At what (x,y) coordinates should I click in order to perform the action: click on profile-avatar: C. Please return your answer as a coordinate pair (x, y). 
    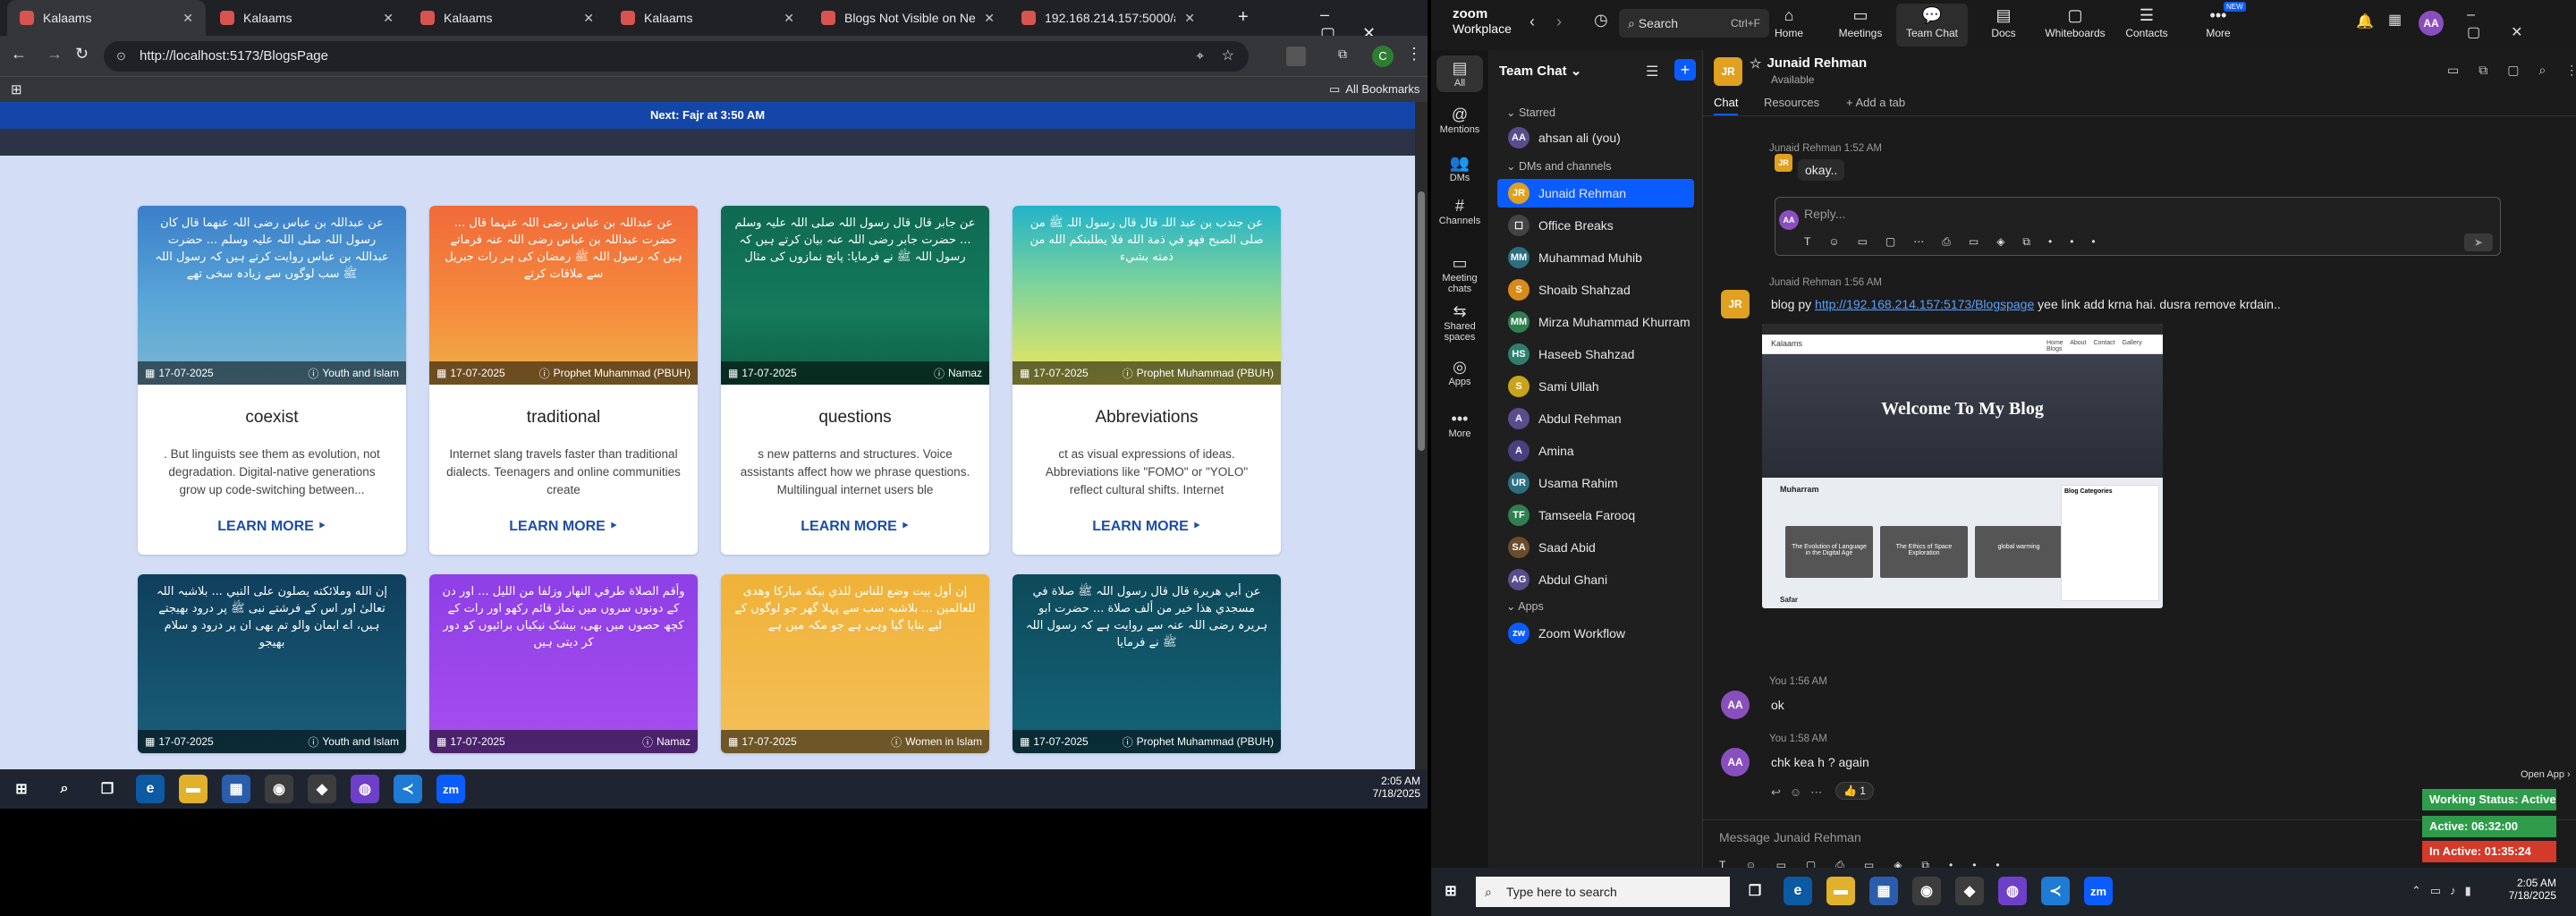
    Looking at the image, I should click on (1383, 56).